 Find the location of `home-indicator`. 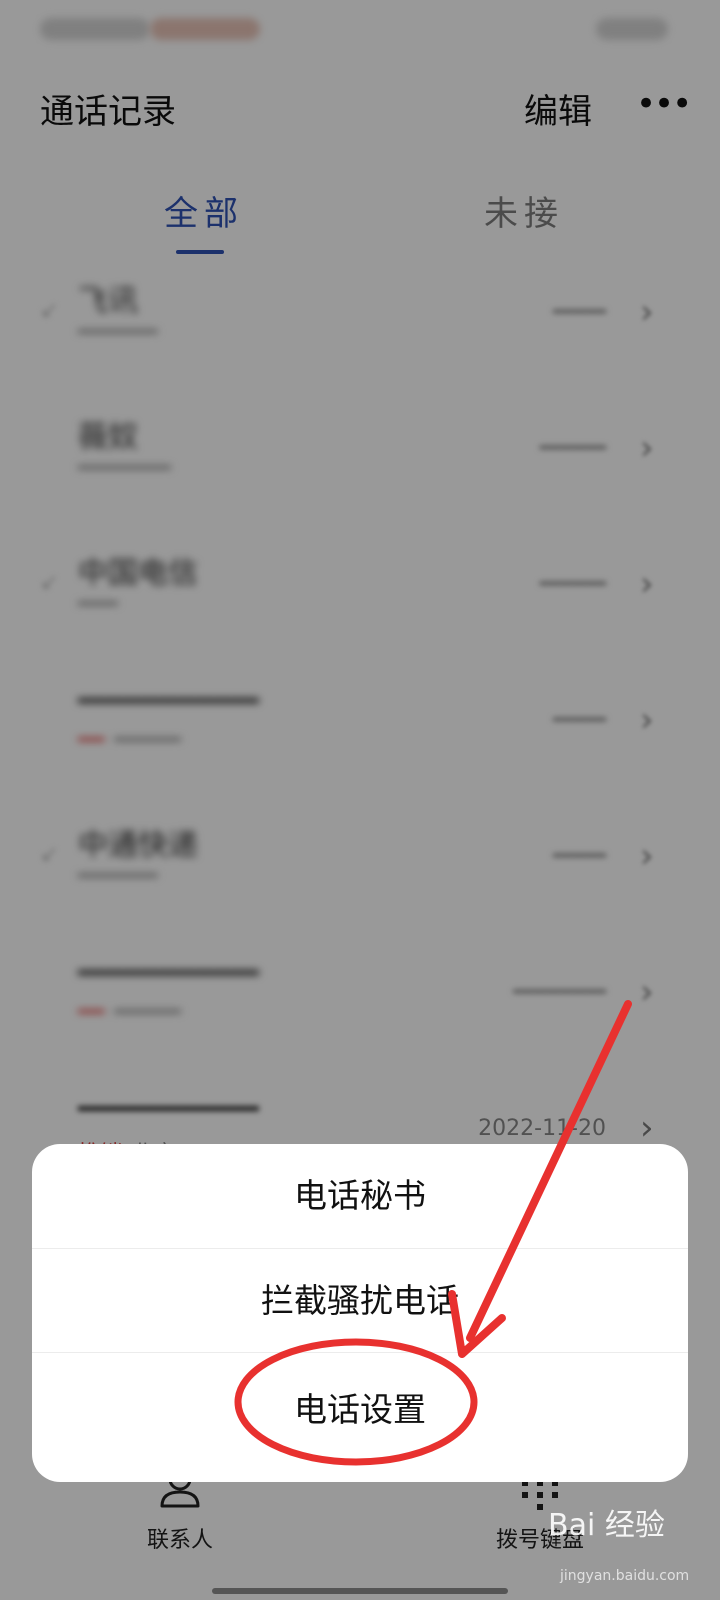

home-indicator is located at coordinates (360, 1591).